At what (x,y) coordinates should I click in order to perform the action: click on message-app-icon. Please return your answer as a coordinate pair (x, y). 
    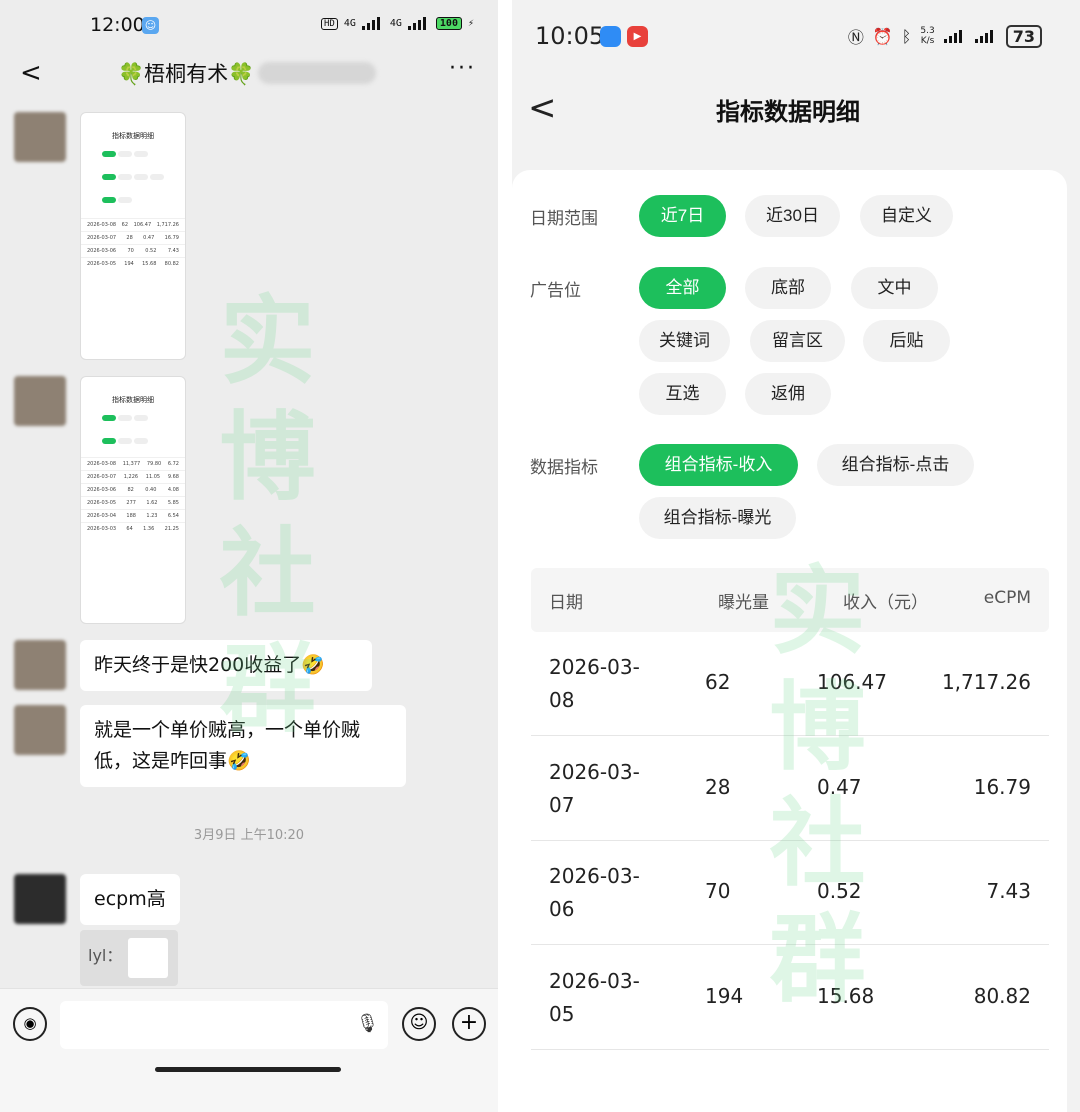
    Looking at the image, I should click on (610, 36).